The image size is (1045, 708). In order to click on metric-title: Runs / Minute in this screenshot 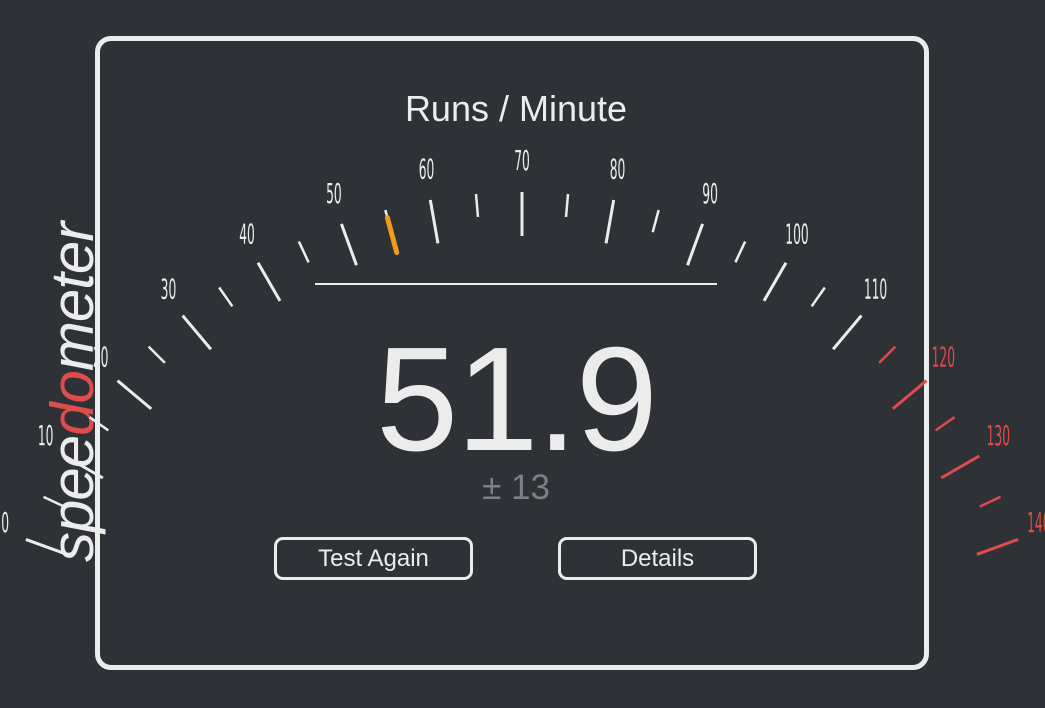, I will do `click(516, 108)`.